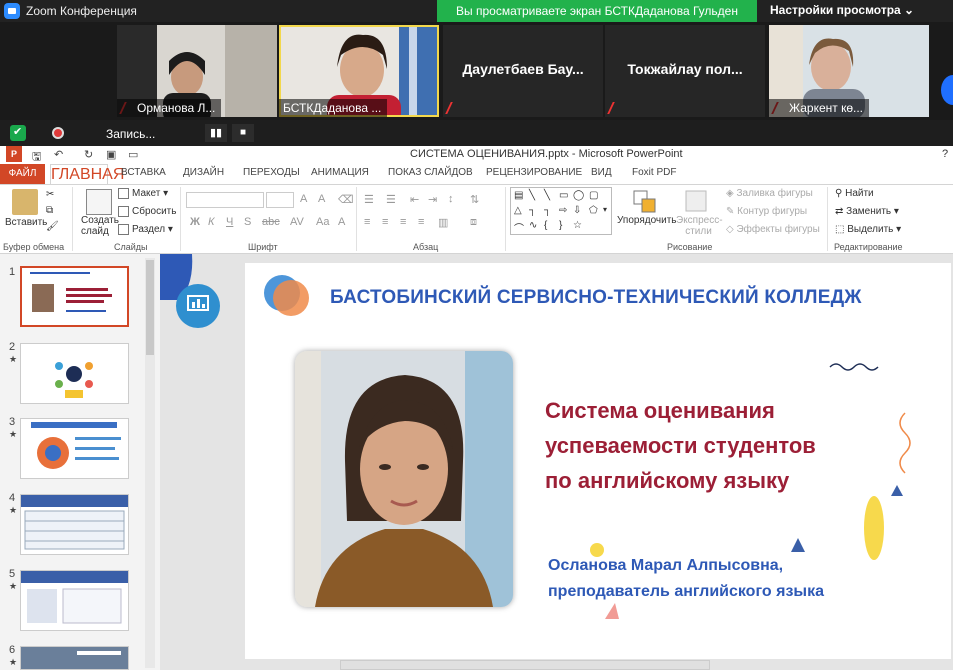 This screenshot has width=953, height=670. I want to click on arrange-button: Упорядочить, so click(647, 220).